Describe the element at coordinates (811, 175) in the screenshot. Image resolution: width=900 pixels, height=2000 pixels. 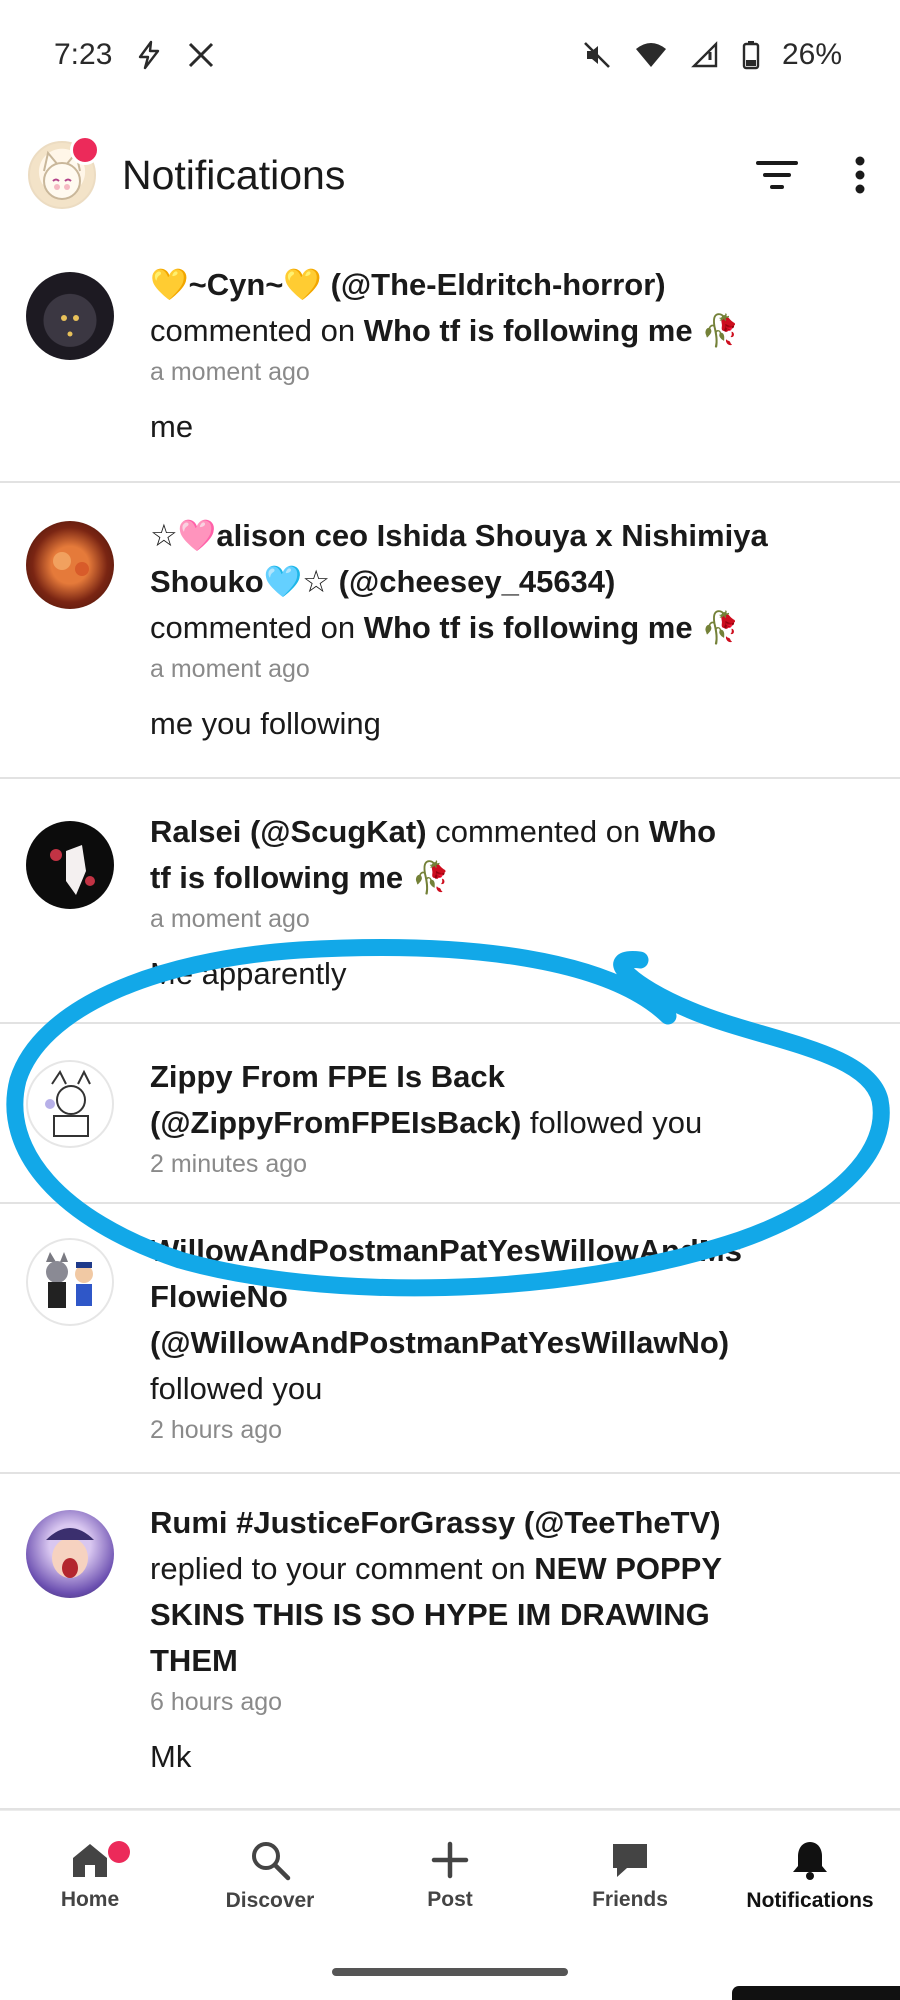
I see `header-actions` at that location.